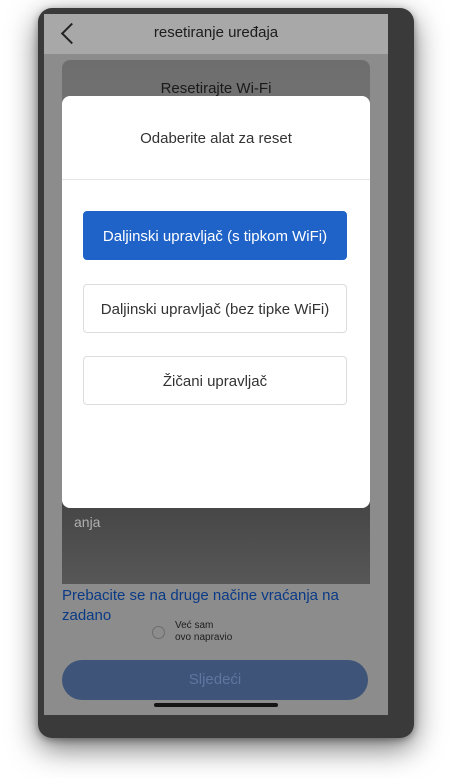 The width and height of the screenshot is (454, 778). I want to click on app-header: resetiranje uređaja, so click(216, 34).